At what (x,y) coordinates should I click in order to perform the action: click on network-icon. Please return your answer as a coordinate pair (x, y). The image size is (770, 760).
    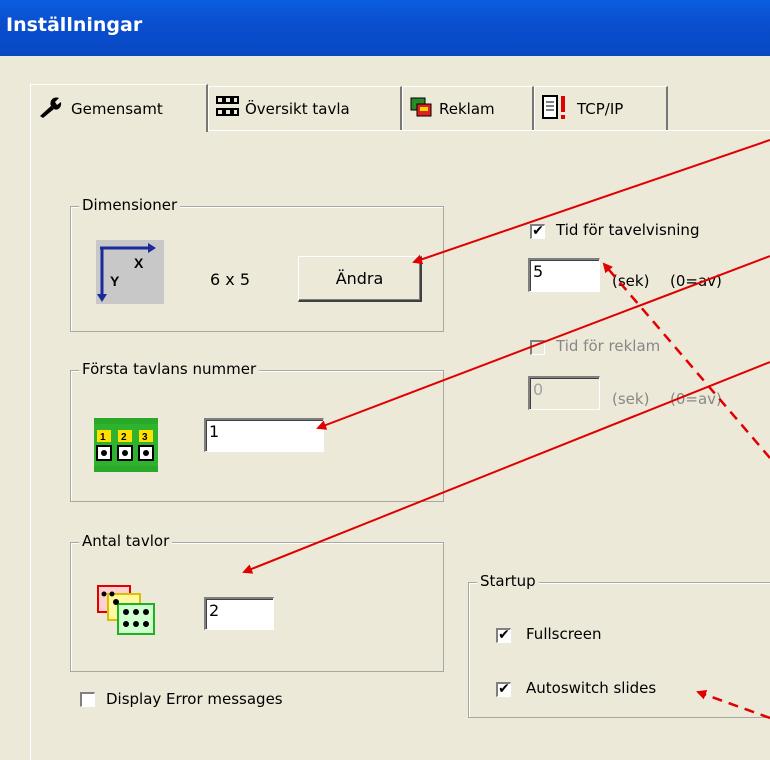
    Looking at the image, I should click on (556, 109).